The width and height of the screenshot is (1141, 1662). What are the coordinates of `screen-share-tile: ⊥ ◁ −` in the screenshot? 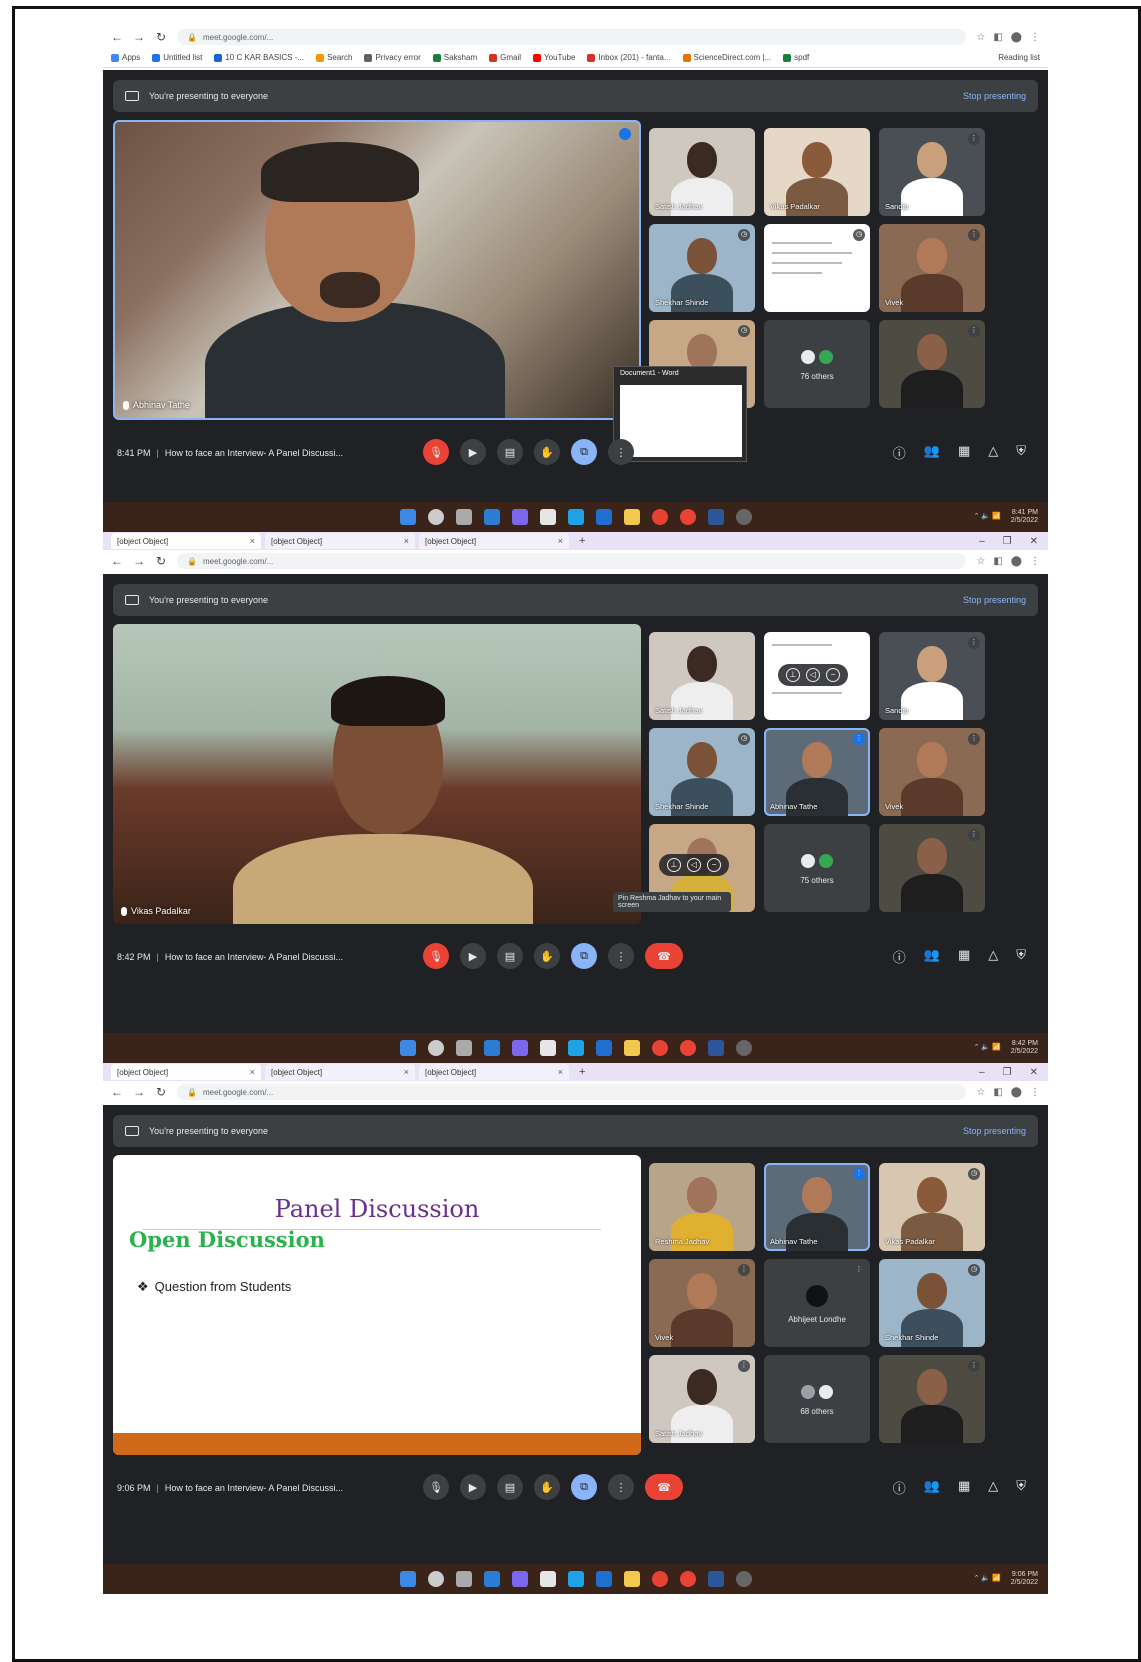 It's located at (817, 676).